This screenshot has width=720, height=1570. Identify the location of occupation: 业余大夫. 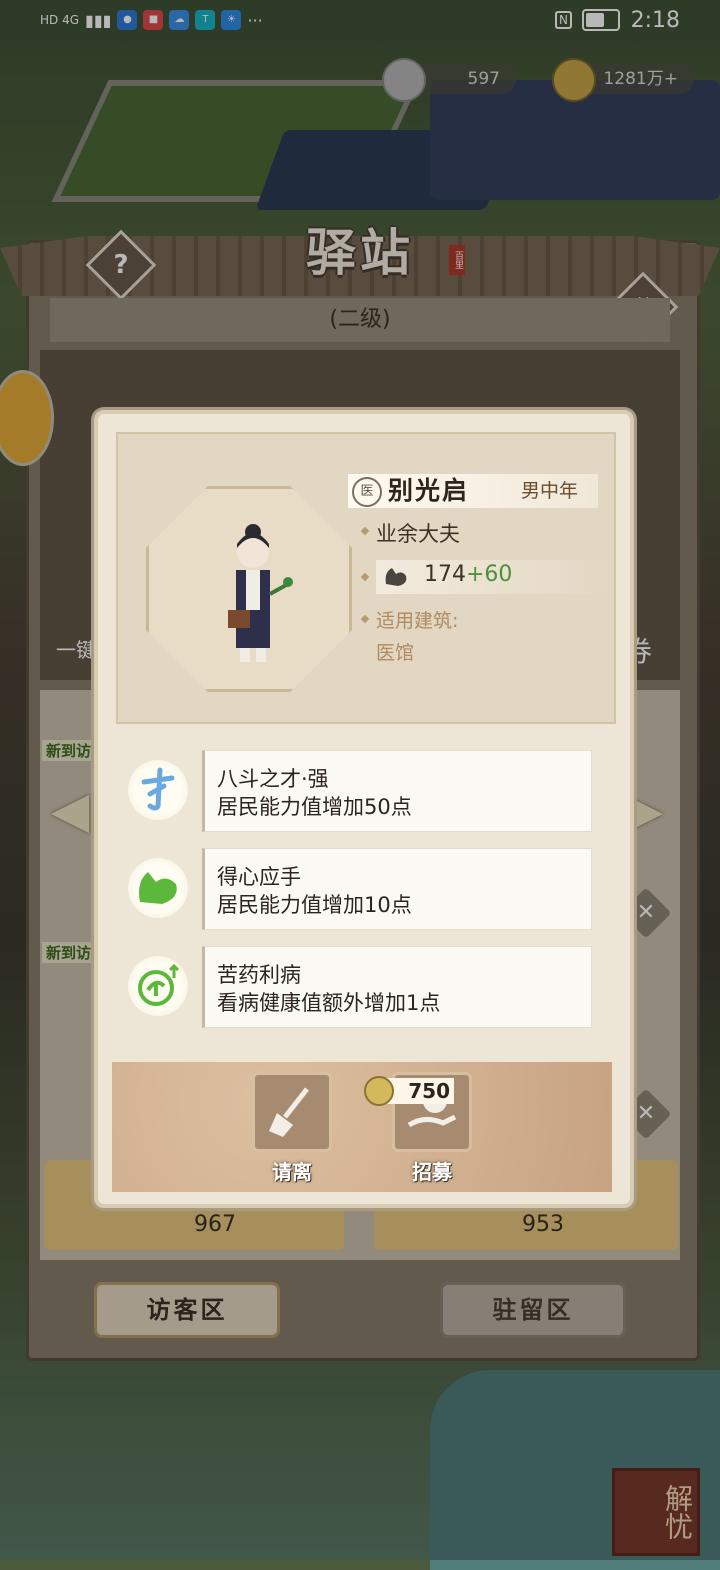
(418, 534).